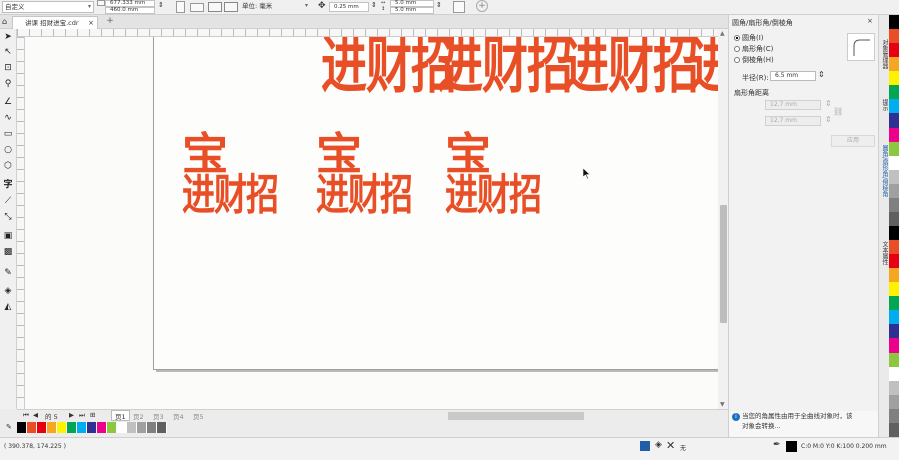  Describe the element at coordinates (4, 21) in the screenshot. I see `home-icon: ⌂` at that location.